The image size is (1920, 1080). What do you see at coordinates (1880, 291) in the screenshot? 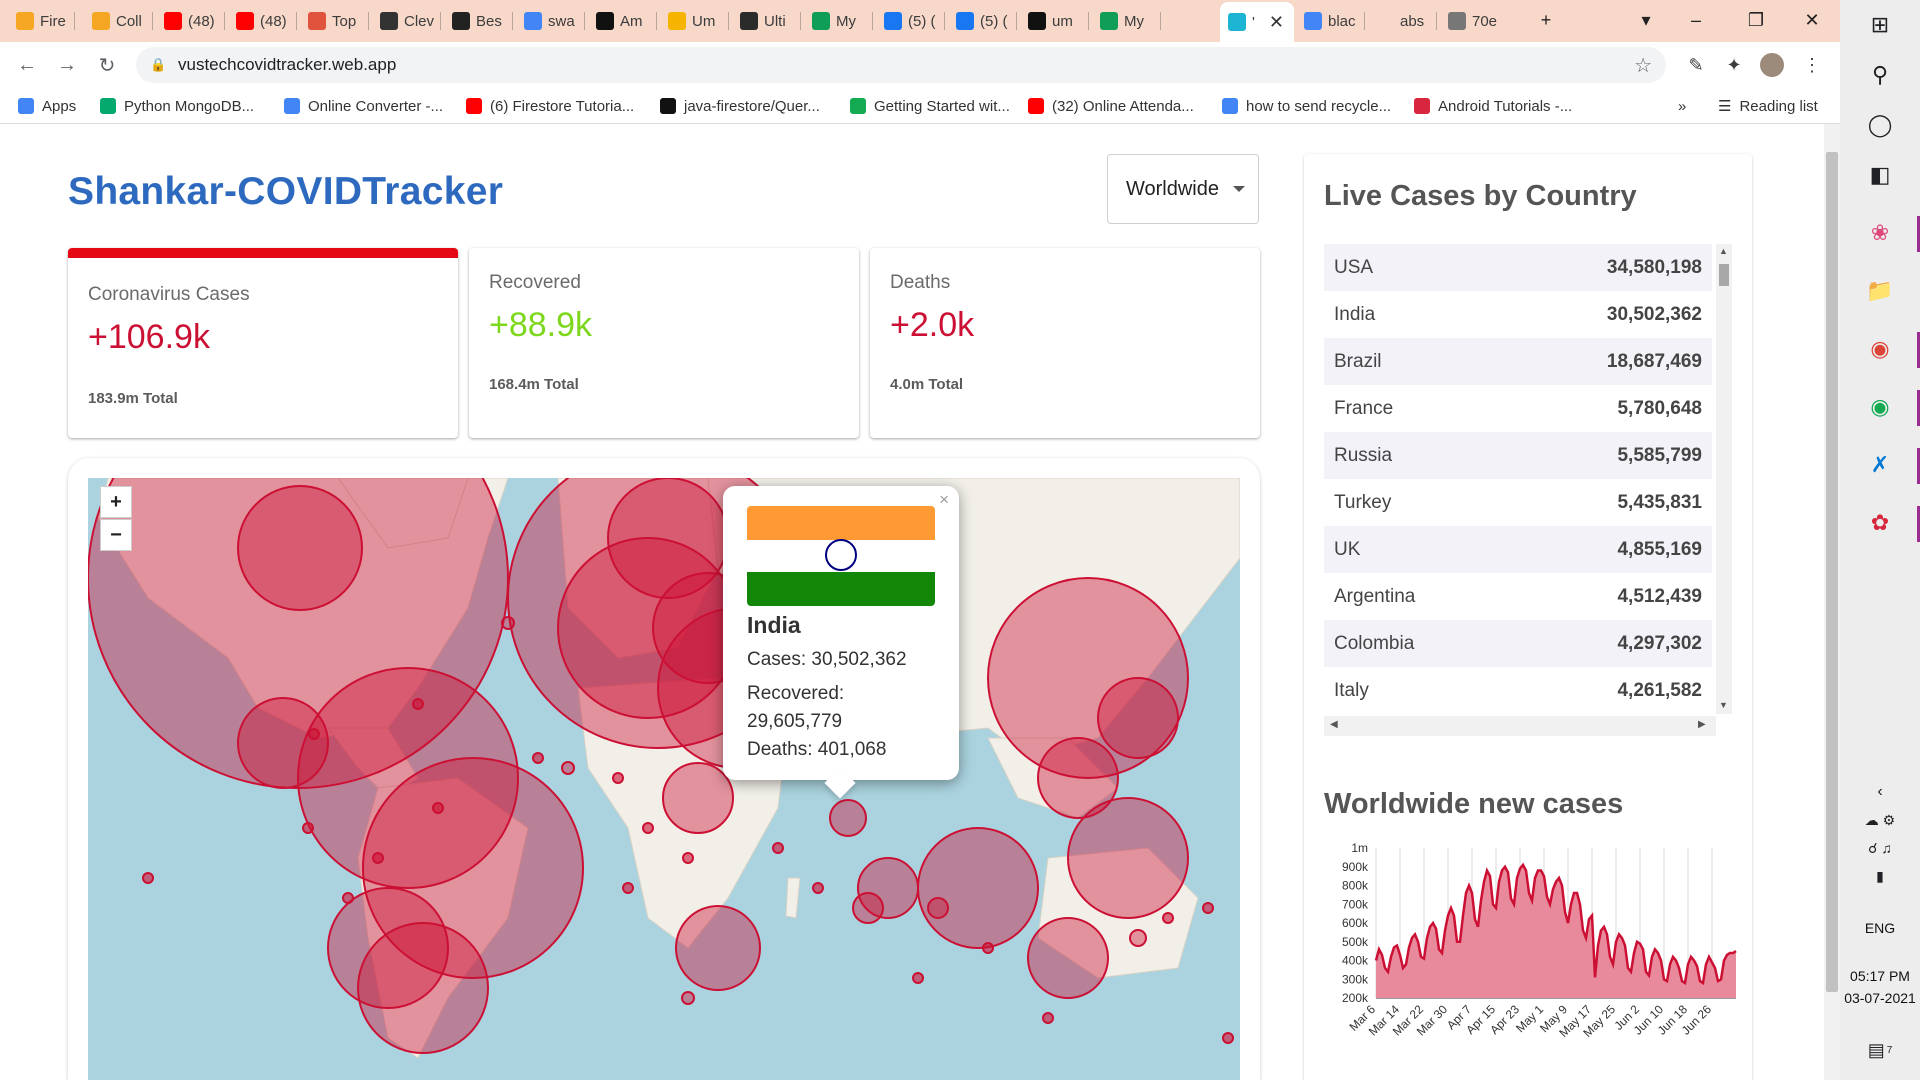
I see `file-explorer-icon: 📁` at bounding box center [1880, 291].